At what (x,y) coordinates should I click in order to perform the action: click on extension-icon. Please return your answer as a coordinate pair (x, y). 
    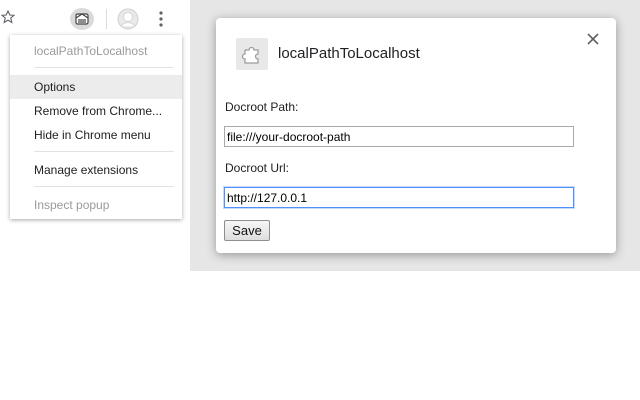
    Looking at the image, I should click on (82, 19).